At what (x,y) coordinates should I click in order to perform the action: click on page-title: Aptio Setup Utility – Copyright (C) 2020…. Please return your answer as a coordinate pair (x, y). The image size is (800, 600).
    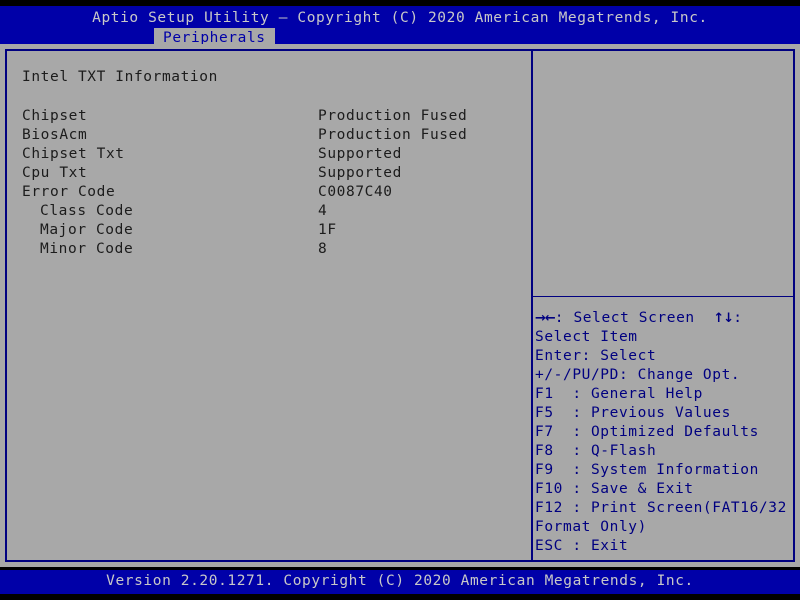
    Looking at the image, I should click on (400, 18).